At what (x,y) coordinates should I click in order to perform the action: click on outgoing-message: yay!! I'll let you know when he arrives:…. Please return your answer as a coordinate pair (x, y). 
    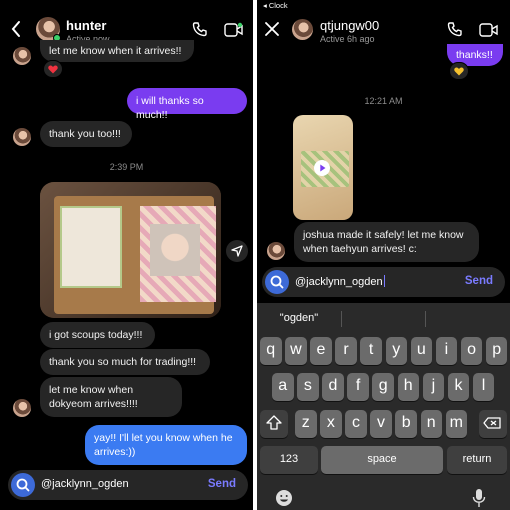
    Looking at the image, I should click on (166, 445).